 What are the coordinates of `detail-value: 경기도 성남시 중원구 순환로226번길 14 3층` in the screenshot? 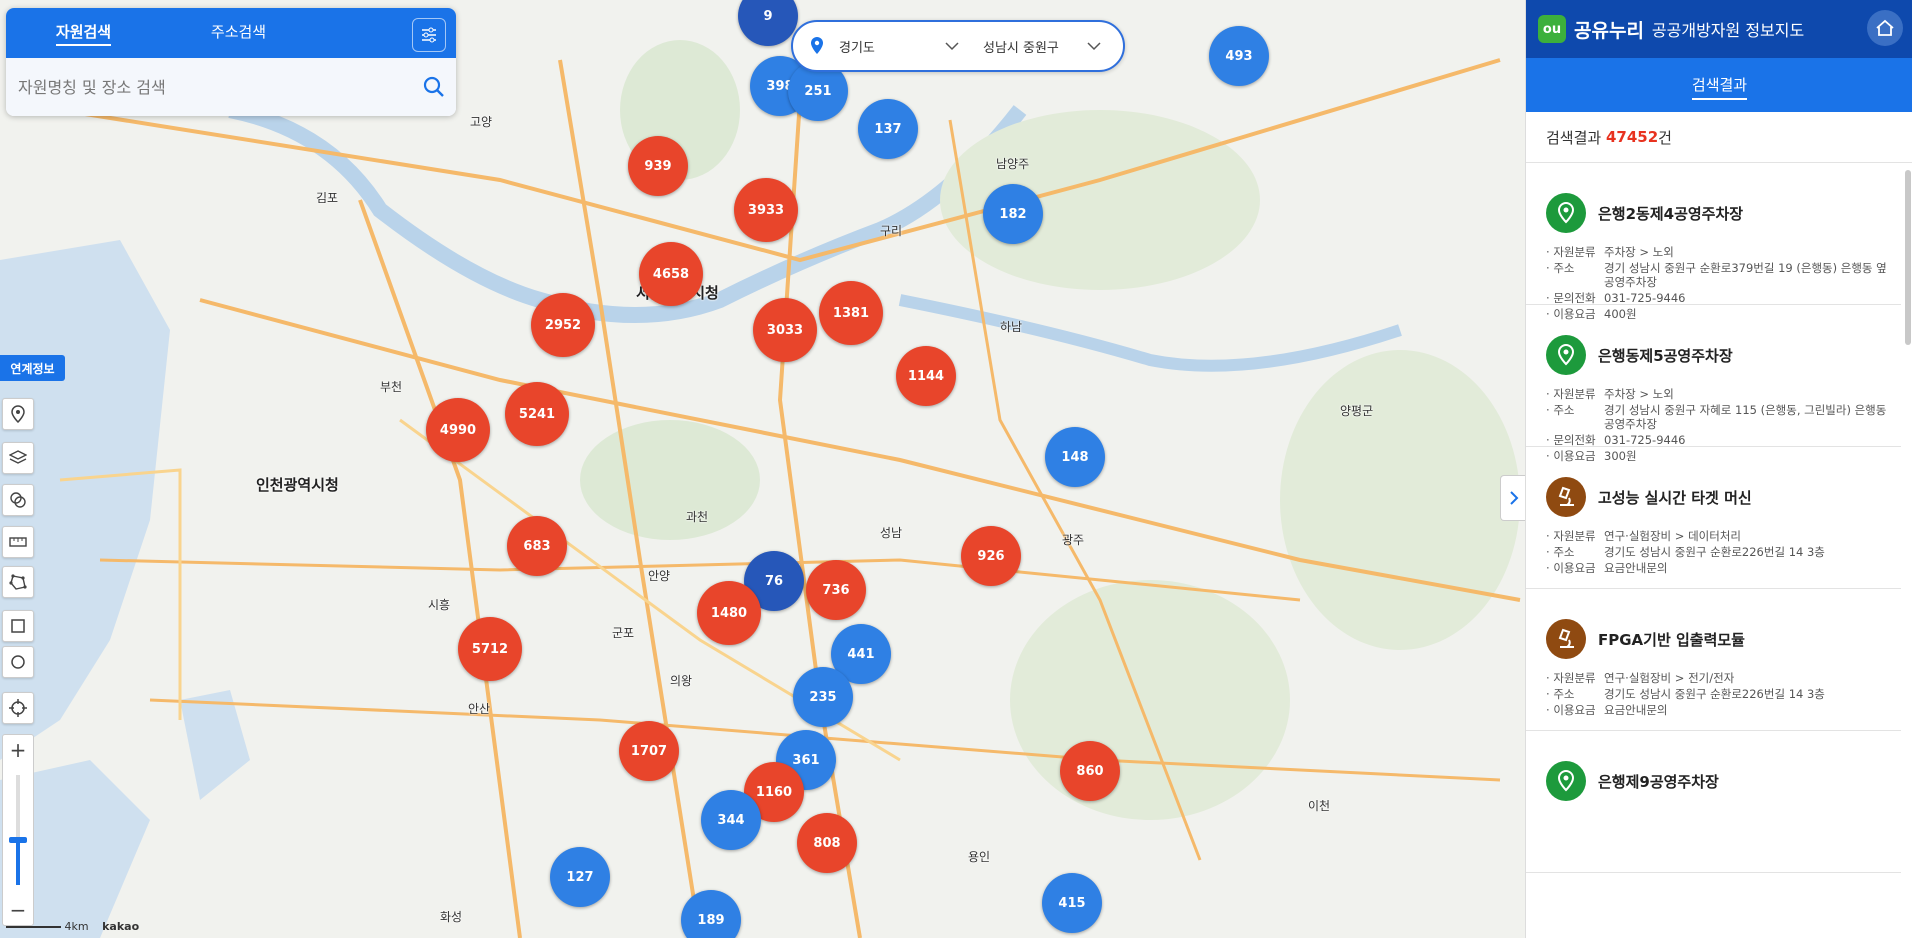 It's located at (1714, 694).